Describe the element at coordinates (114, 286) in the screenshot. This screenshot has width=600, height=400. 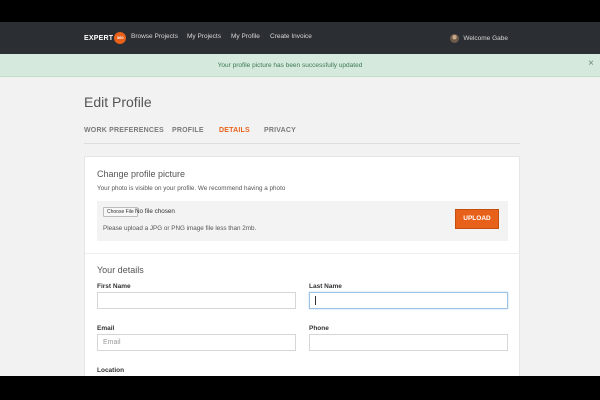
I see `first-name-label: First Name` at that location.